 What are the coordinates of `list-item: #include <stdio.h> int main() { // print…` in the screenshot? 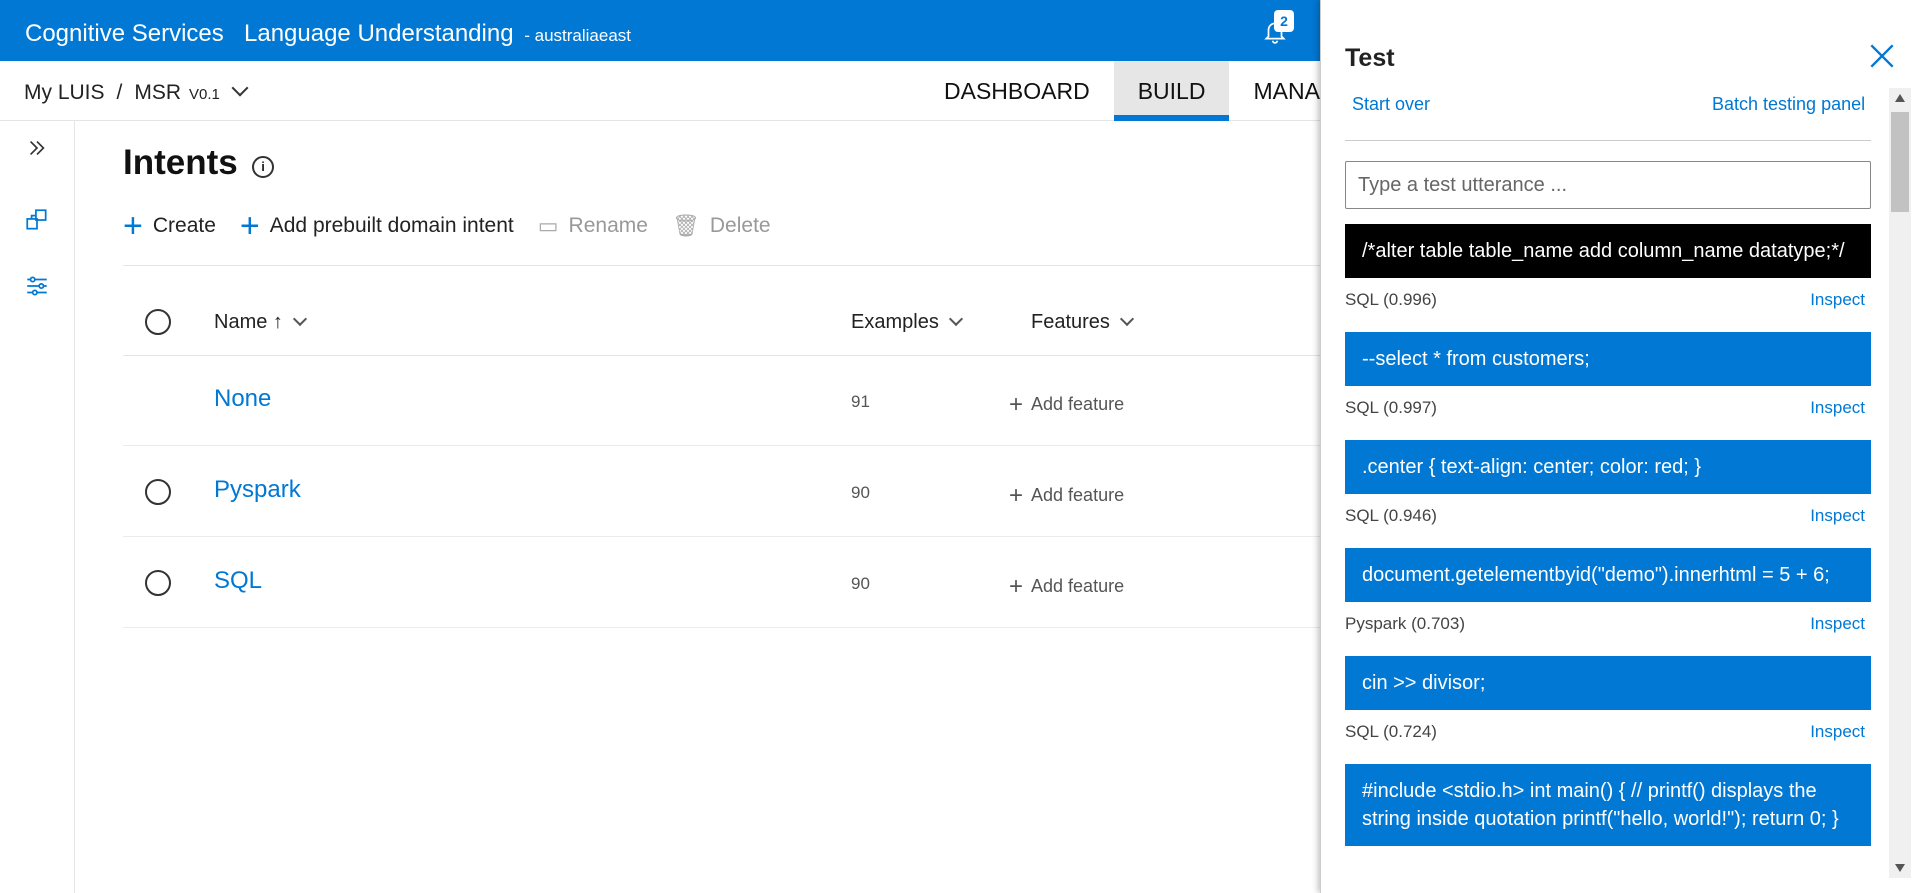 It's located at (1608, 805).